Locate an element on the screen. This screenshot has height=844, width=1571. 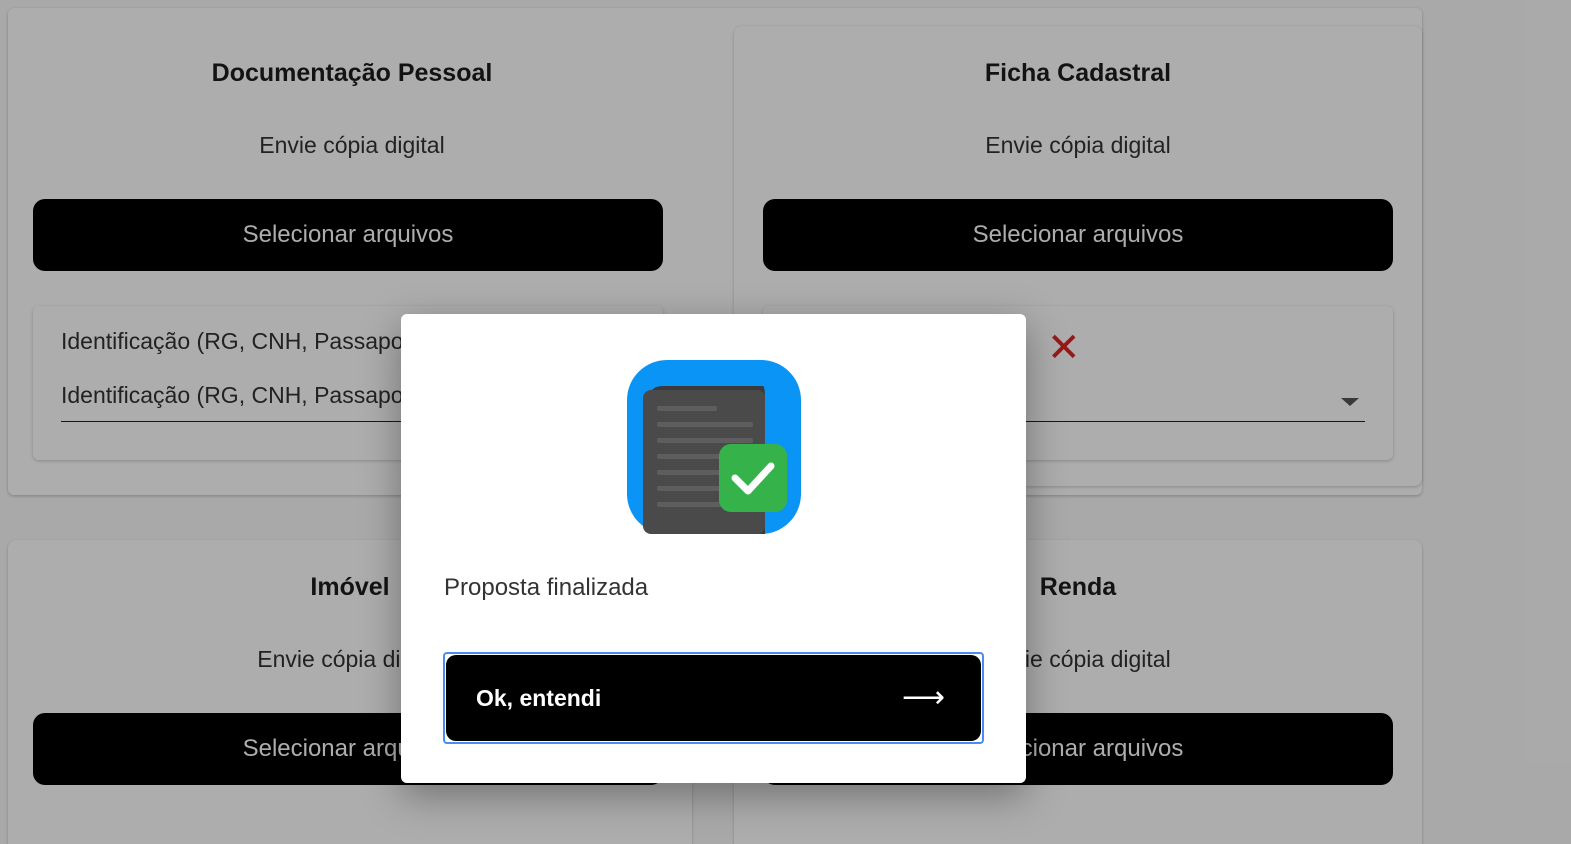
confirm-button-focus-ring: Ok, entendi ⟶ is located at coordinates (713, 698).